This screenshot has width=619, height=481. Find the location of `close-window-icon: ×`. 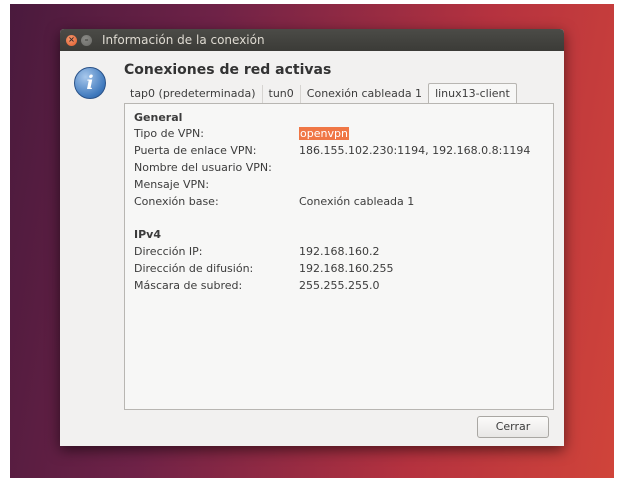

close-window-icon: × is located at coordinates (71, 40).